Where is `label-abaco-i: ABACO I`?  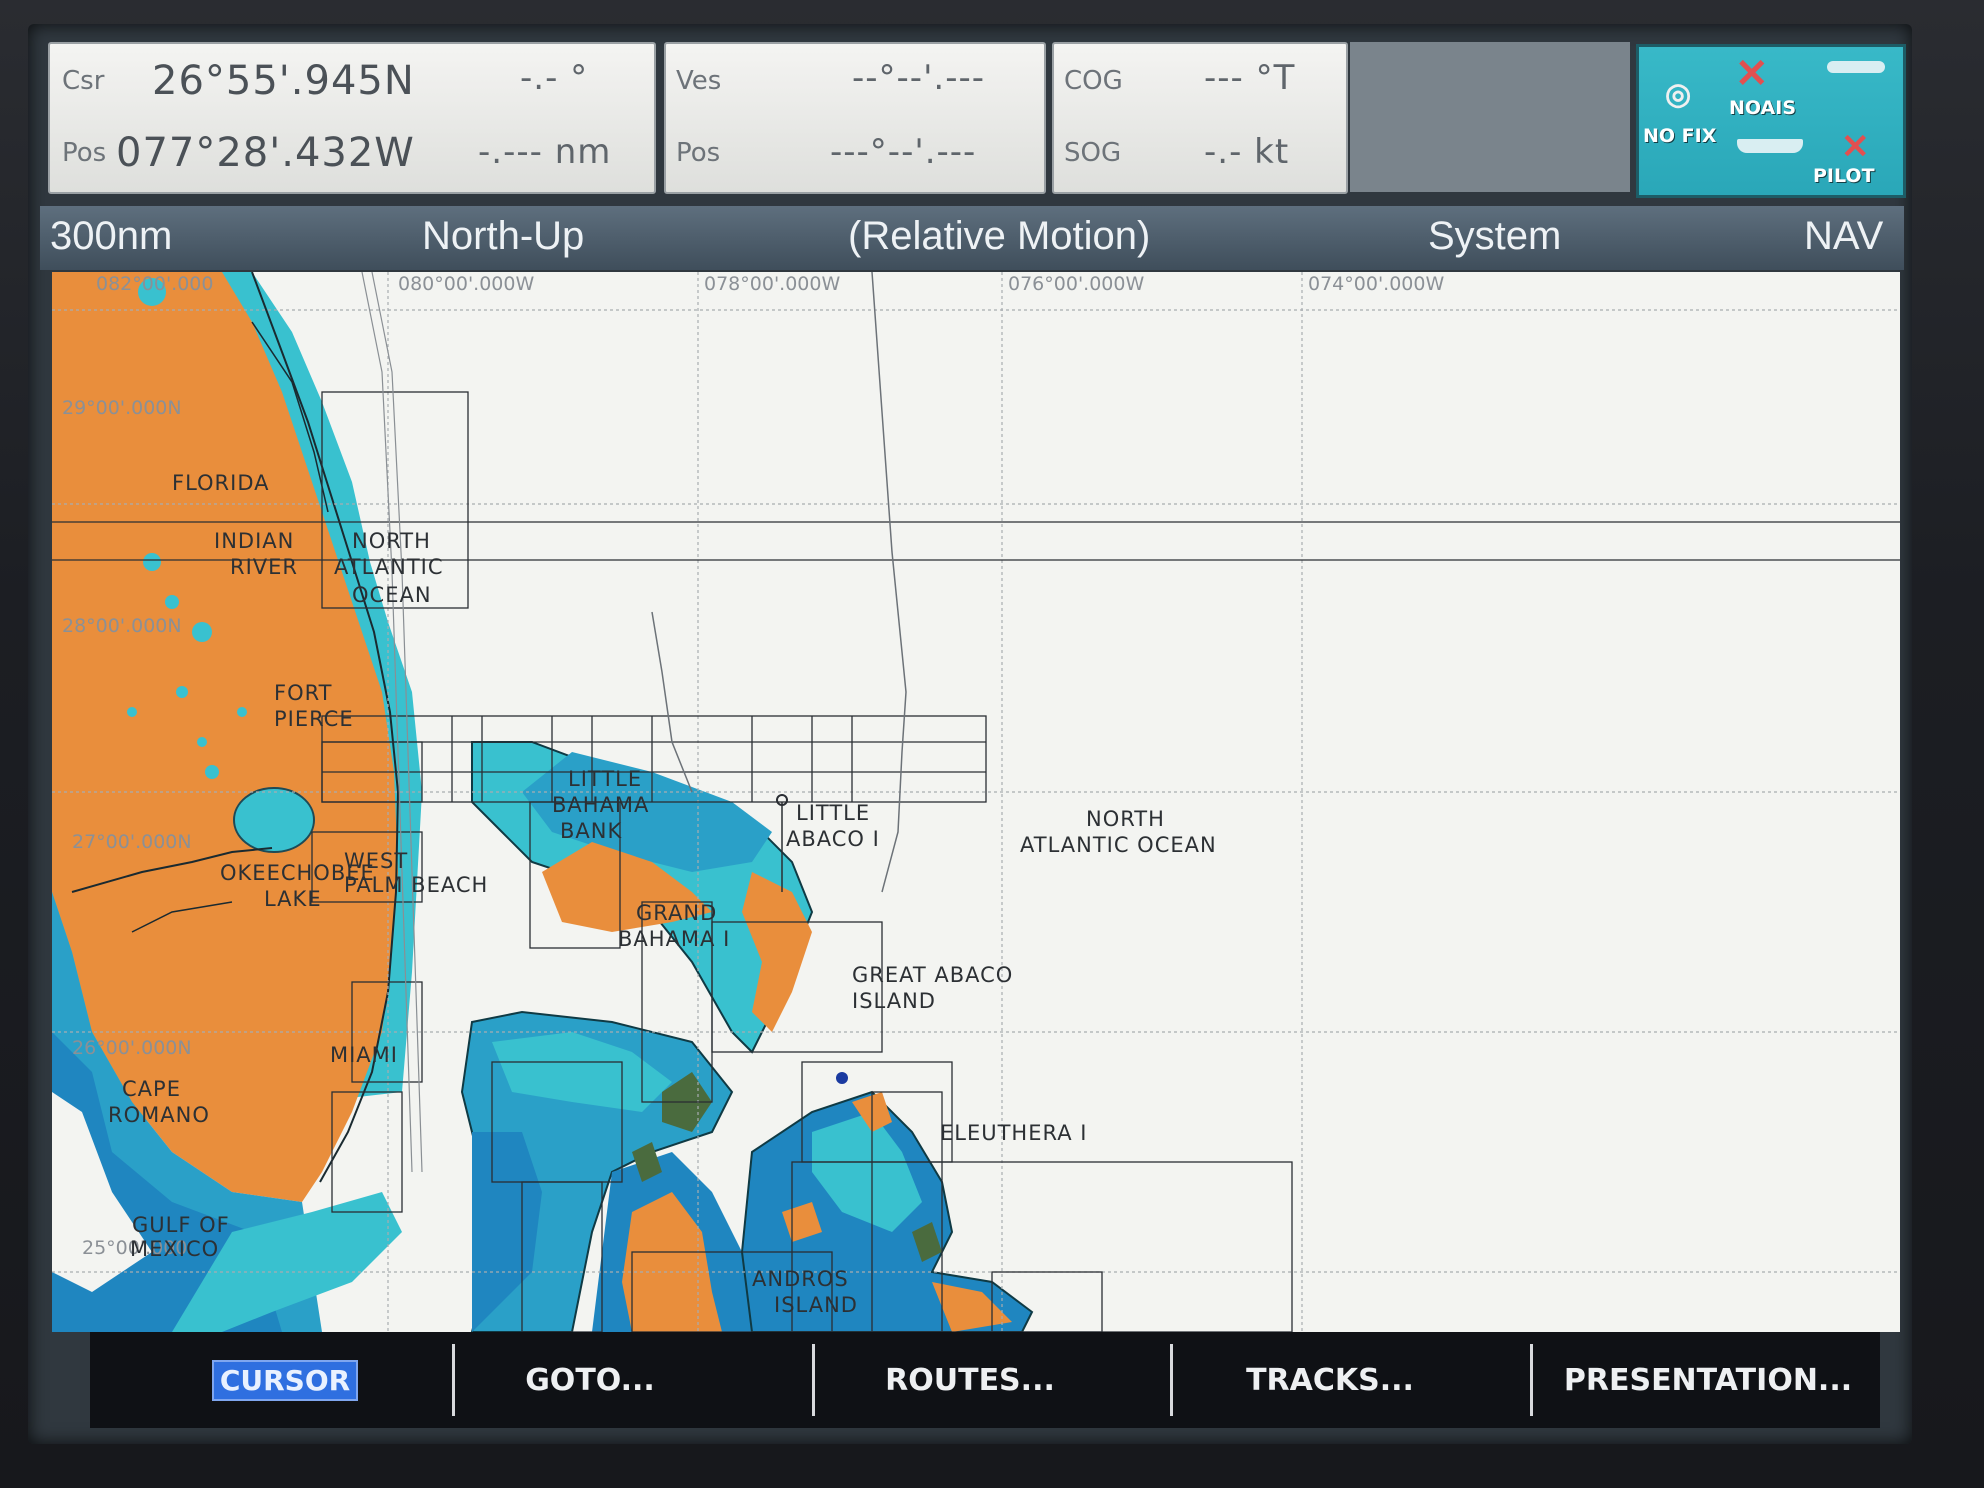 label-abaco-i: ABACO I is located at coordinates (833, 839).